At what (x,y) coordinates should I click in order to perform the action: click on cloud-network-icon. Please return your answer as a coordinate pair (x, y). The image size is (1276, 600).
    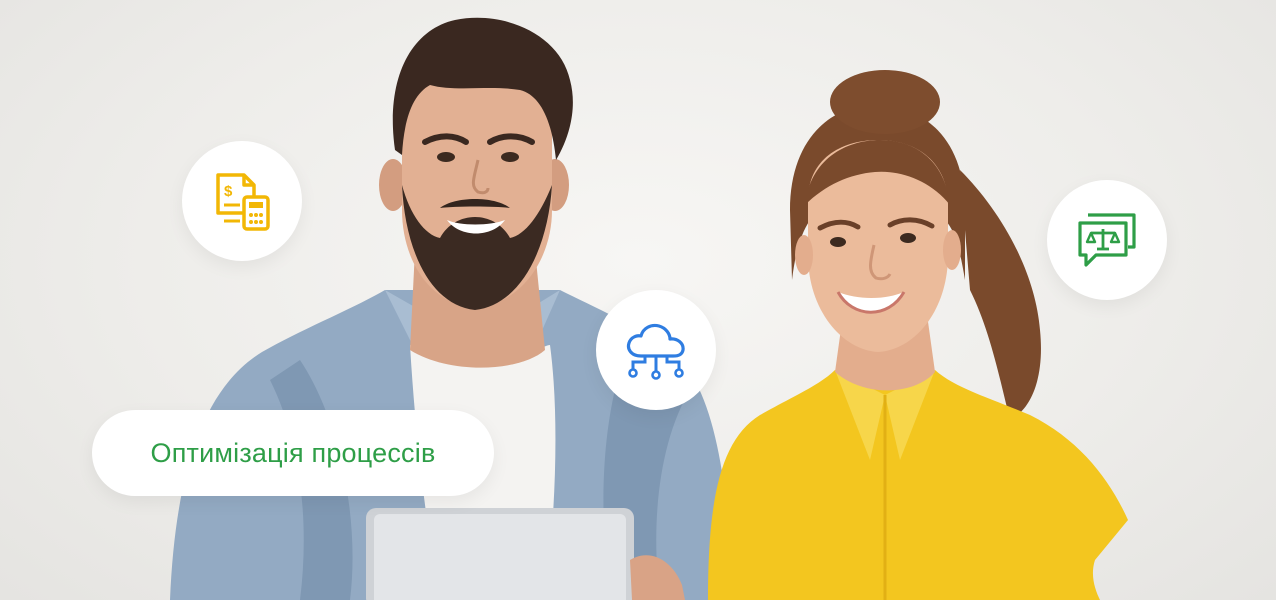
    Looking at the image, I should click on (655, 351).